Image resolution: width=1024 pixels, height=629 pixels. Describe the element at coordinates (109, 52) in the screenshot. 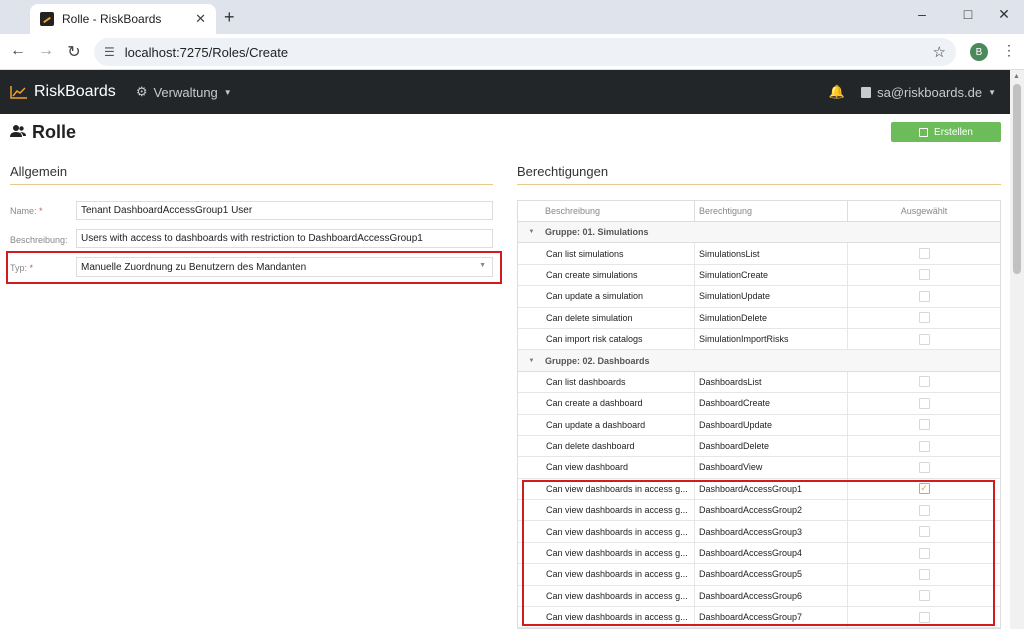

I see `site-info-icon: ☰` at that location.